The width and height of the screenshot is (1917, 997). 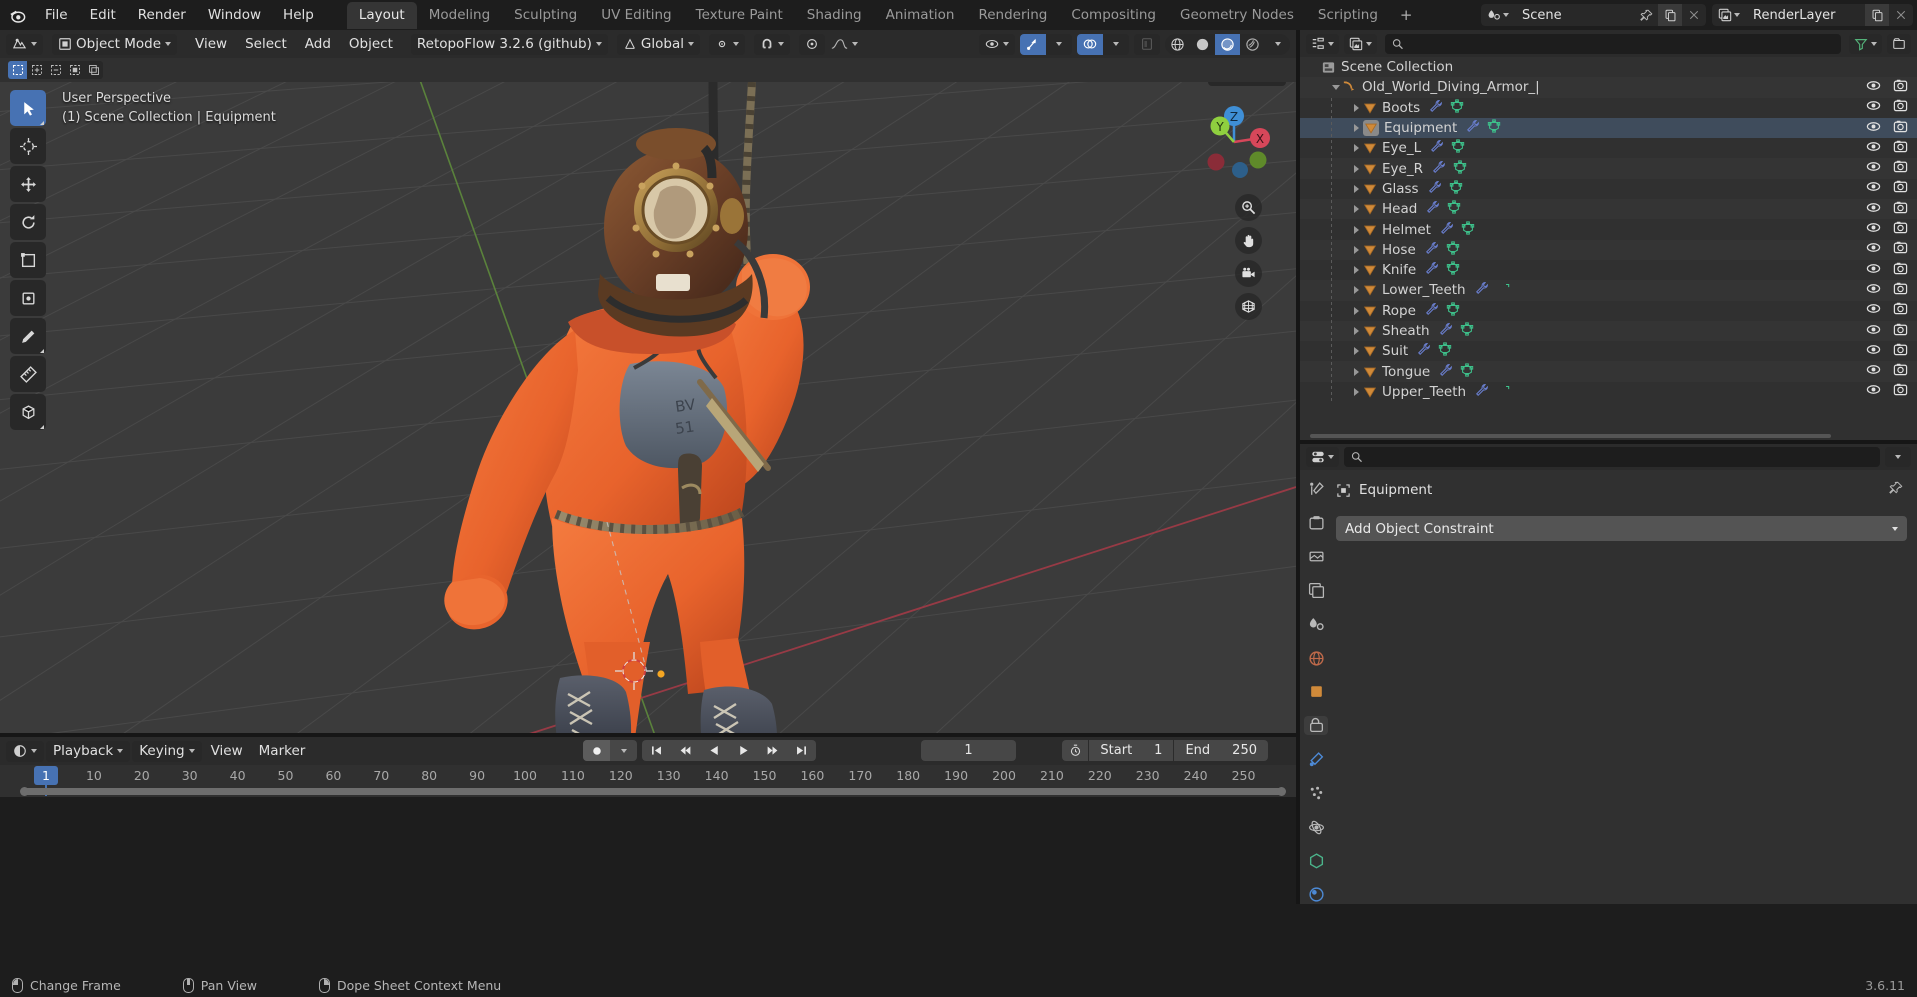 I want to click on tab-particles, so click(x=1316, y=793).